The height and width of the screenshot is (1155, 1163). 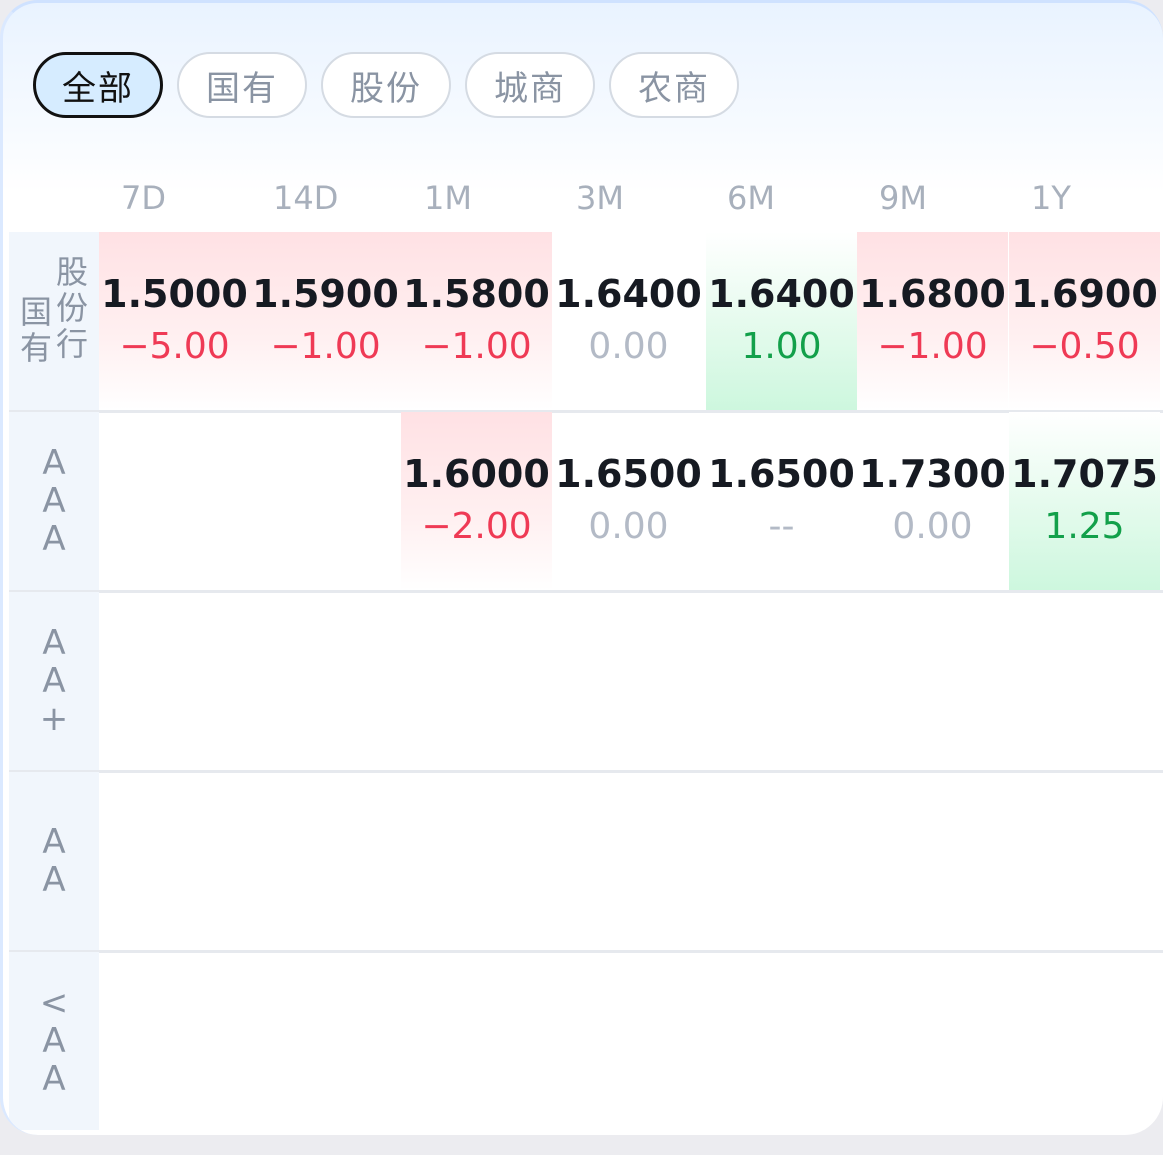 I want to click on row-label-text: AA+, so click(x=54, y=681).